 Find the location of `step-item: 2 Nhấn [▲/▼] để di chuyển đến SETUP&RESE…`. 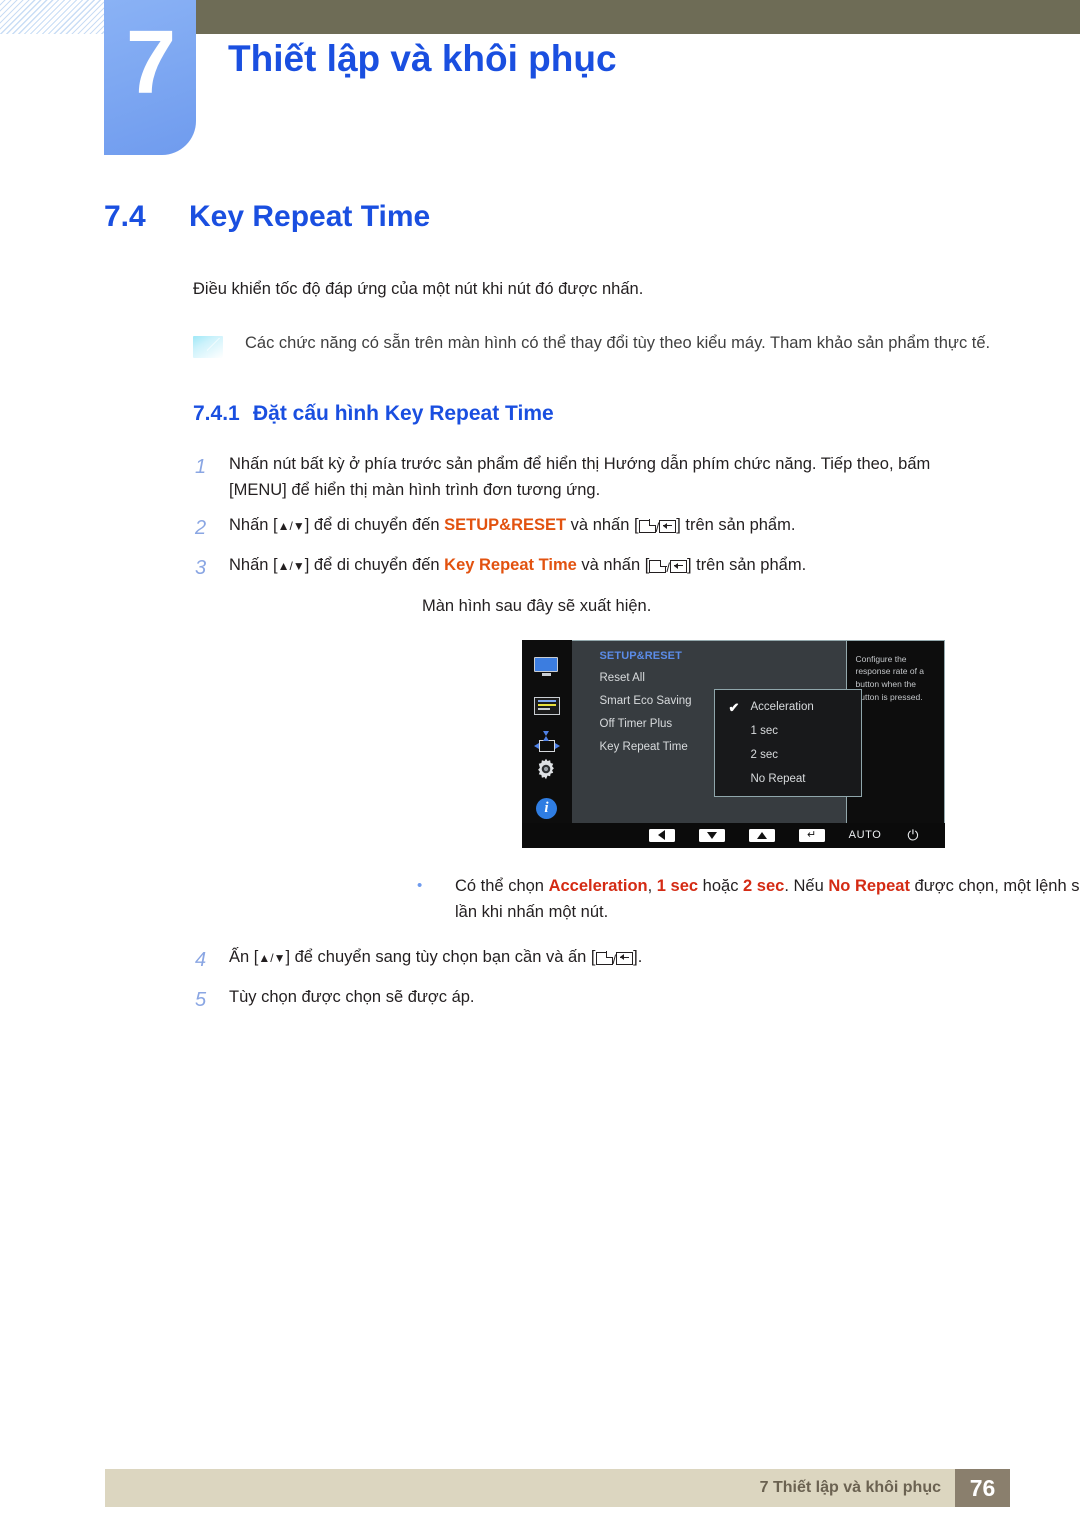

step-item: 2 Nhấn [▲/▼] để di chuyển đến SETUP&RESE… is located at coordinates (609, 528).